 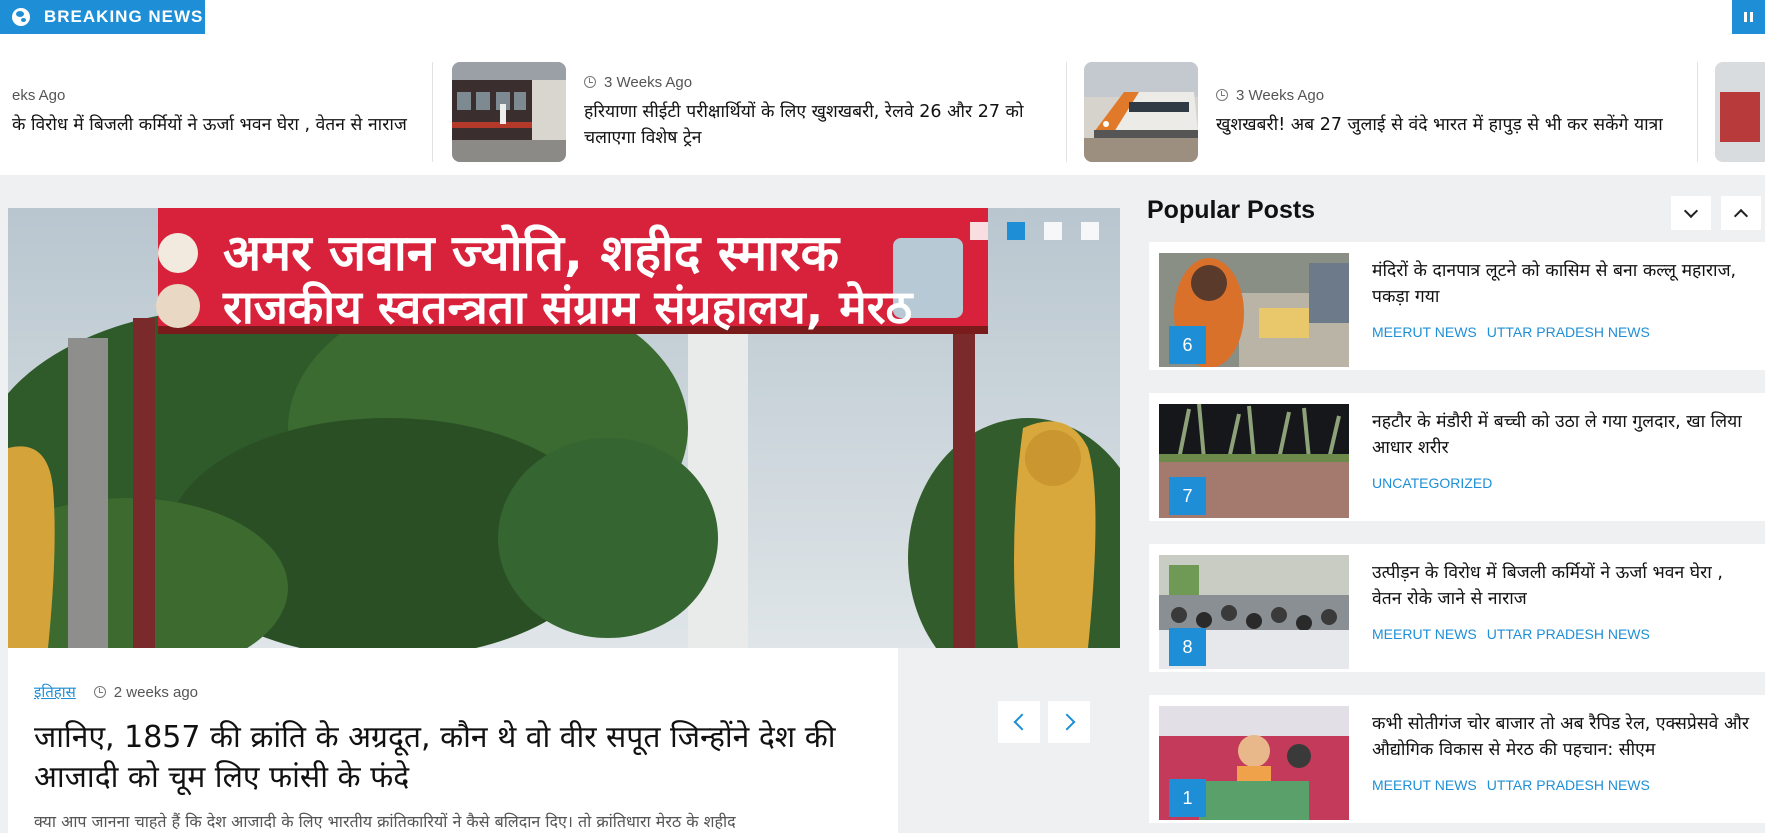 What do you see at coordinates (1187, 647) in the screenshot?
I see `popular-post-rank: 8` at bounding box center [1187, 647].